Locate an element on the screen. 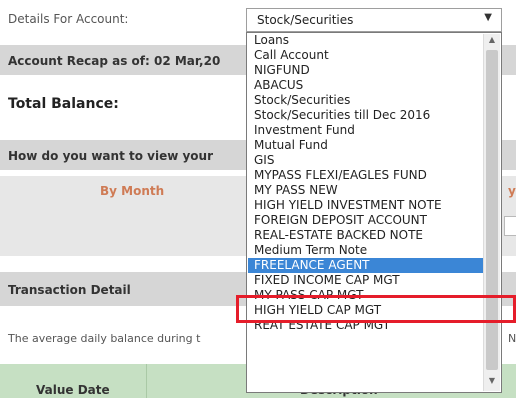  view-label: How do you want to view your is located at coordinates (111, 156).